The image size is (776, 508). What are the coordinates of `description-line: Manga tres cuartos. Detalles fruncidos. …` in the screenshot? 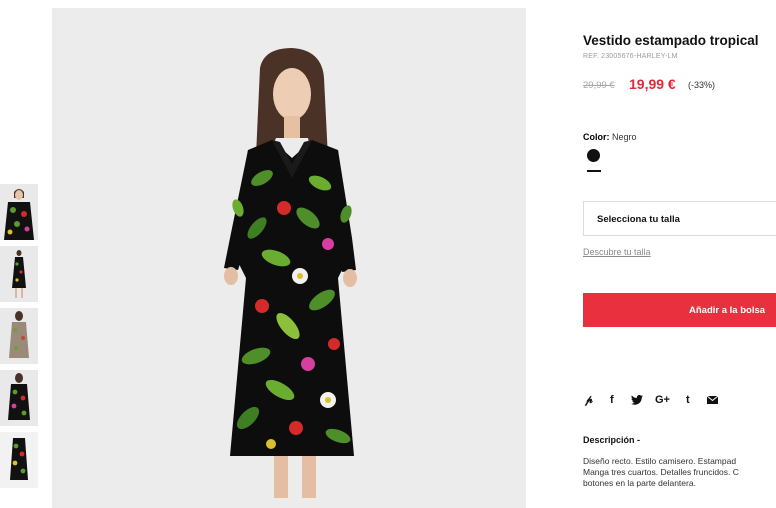 It's located at (661, 472).